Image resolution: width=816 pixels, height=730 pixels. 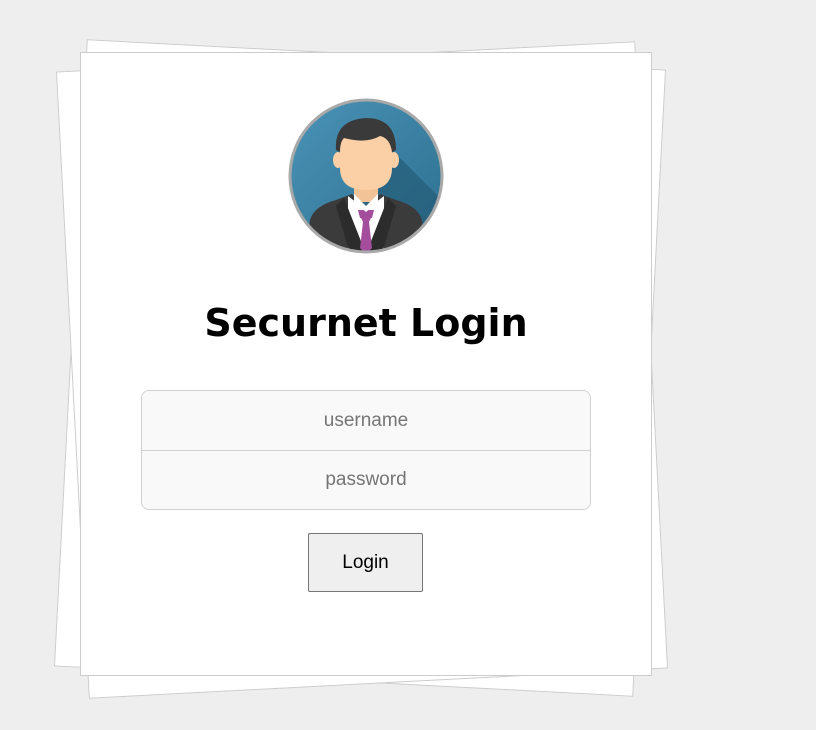 I want to click on login-button: Login, so click(x=365, y=562).